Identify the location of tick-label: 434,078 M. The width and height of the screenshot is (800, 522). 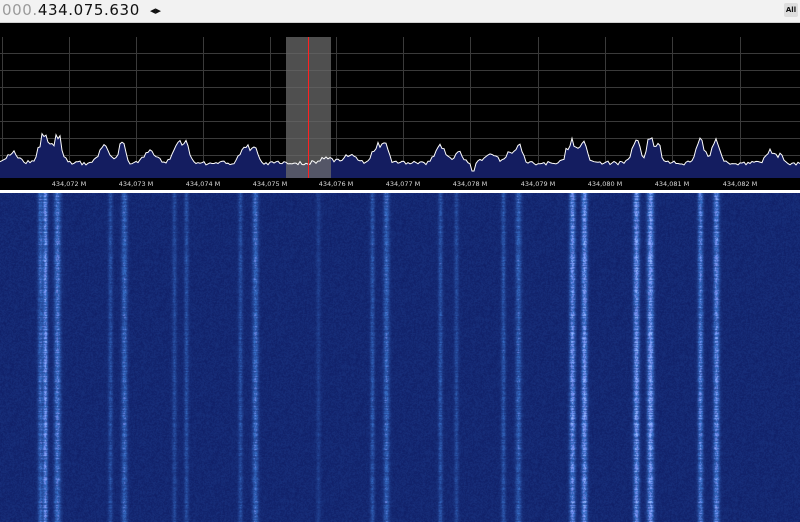
(470, 184).